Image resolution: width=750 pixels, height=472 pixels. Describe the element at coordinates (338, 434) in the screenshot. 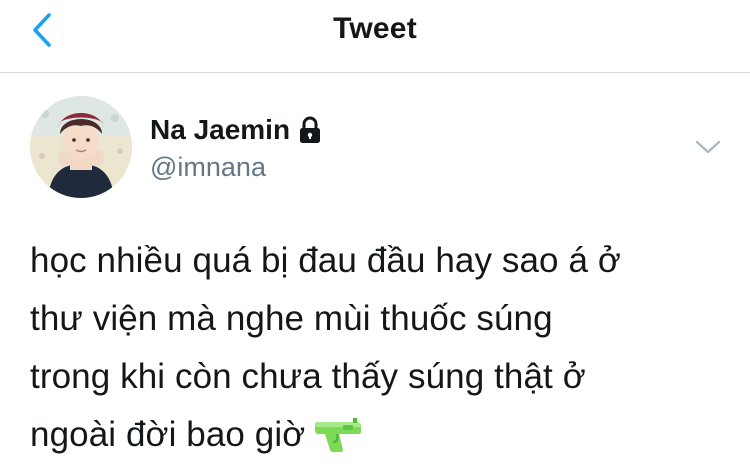

I see `water-pistol-icon` at that location.